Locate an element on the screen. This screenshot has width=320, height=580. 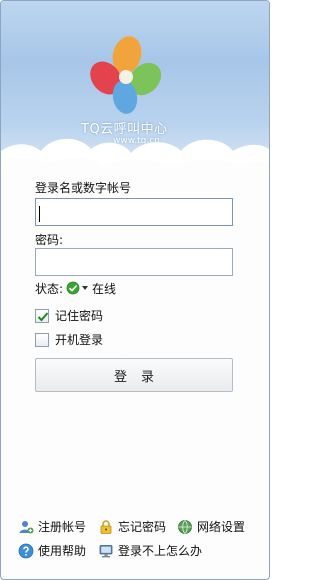
register-label: 注册帐号 is located at coordinates (62, 527).